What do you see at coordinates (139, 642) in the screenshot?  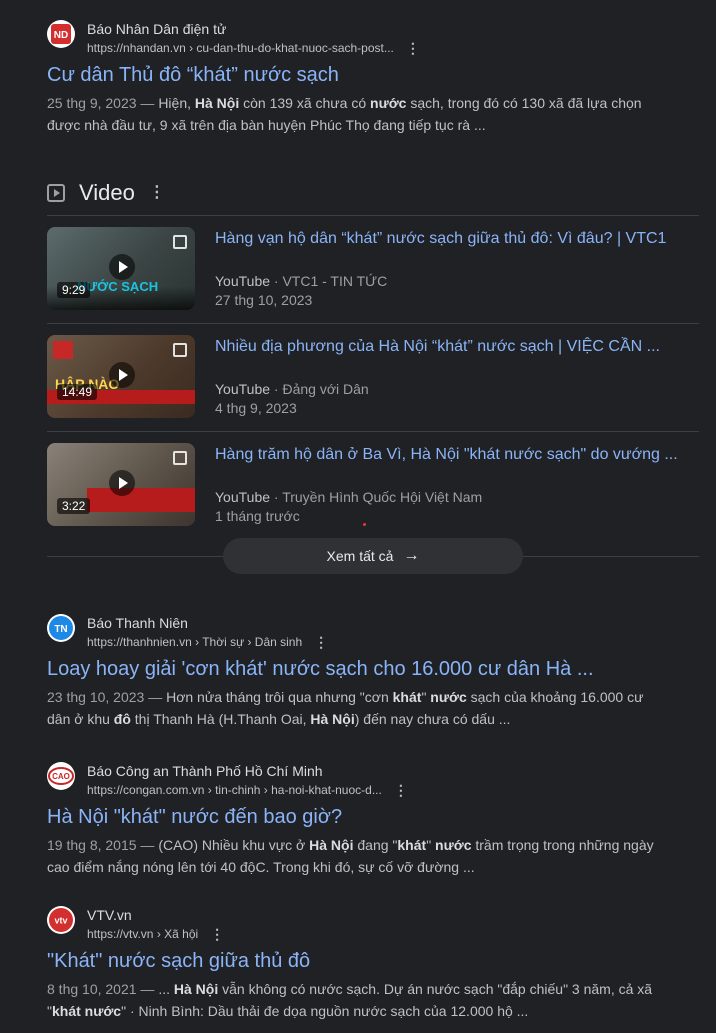 I see `site-url: https://thanhnien.vn` at bounding box center [139, 642].